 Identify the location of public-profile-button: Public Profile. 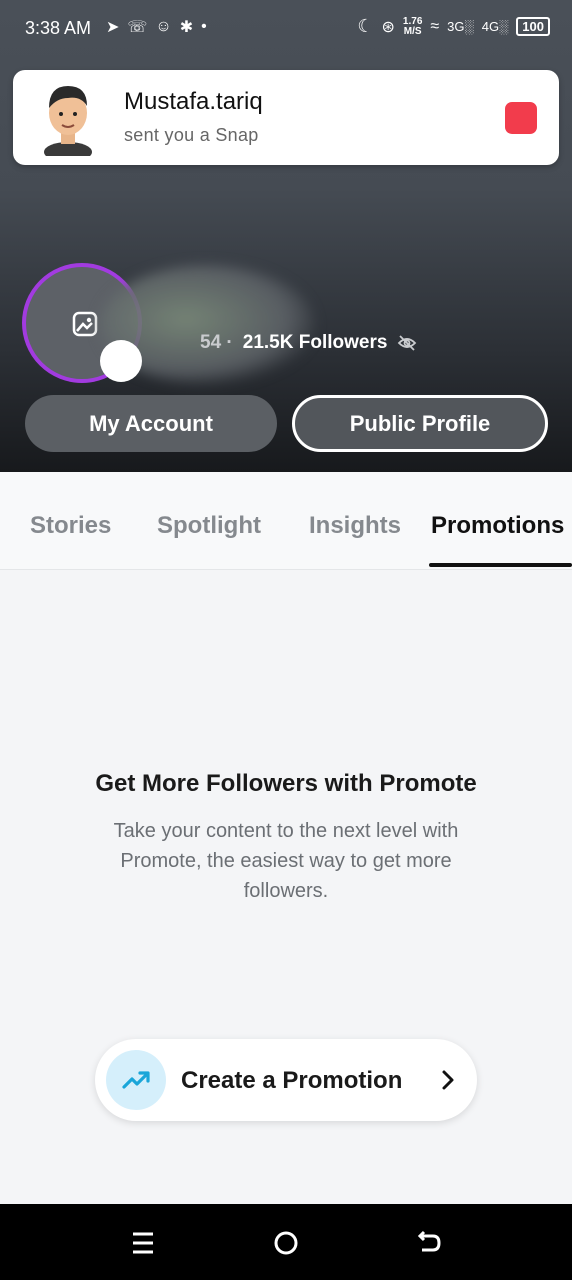
(420, 423).